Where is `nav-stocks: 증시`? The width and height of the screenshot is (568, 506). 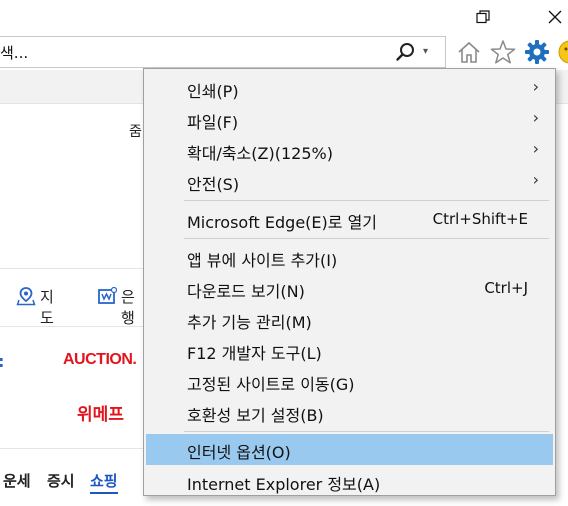 nav-stocks: 증시 is located at coordinates (61, 480).